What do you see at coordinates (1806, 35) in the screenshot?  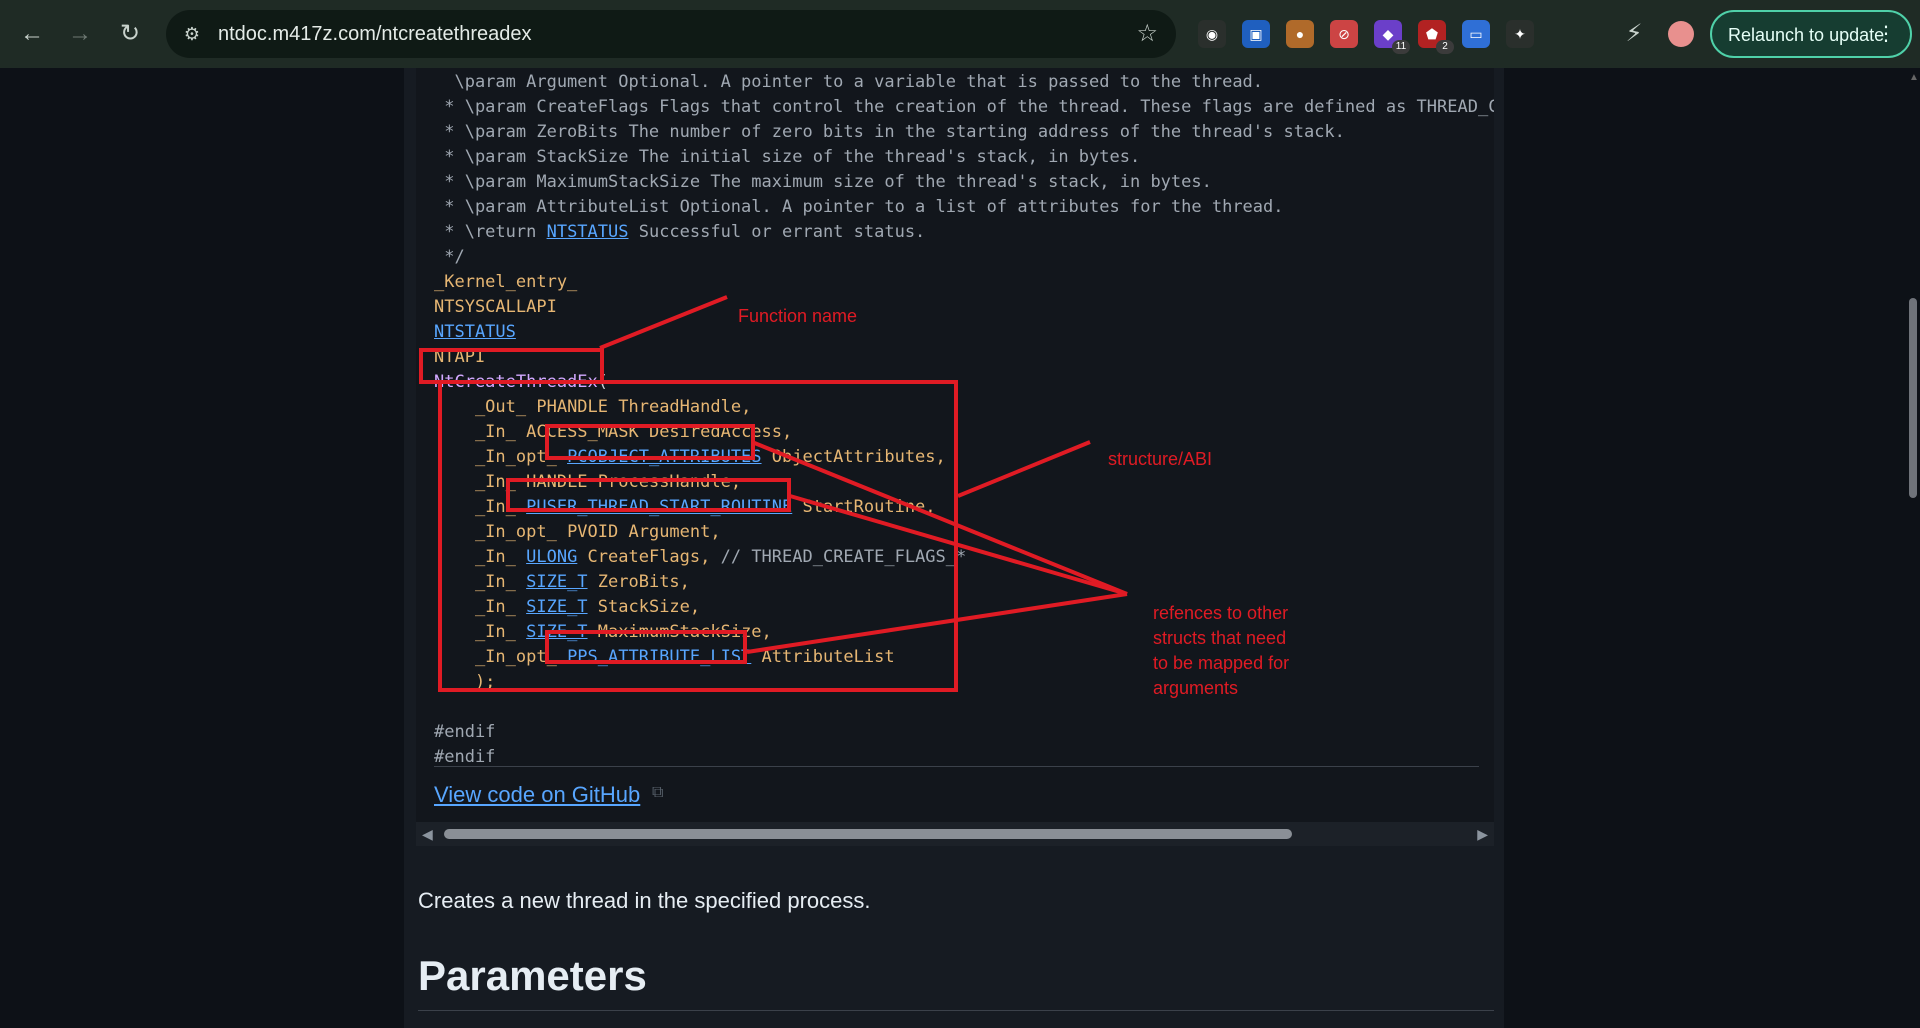 I see `relaunch-label: Relaunch to update` at bounding box center [1806, 35].